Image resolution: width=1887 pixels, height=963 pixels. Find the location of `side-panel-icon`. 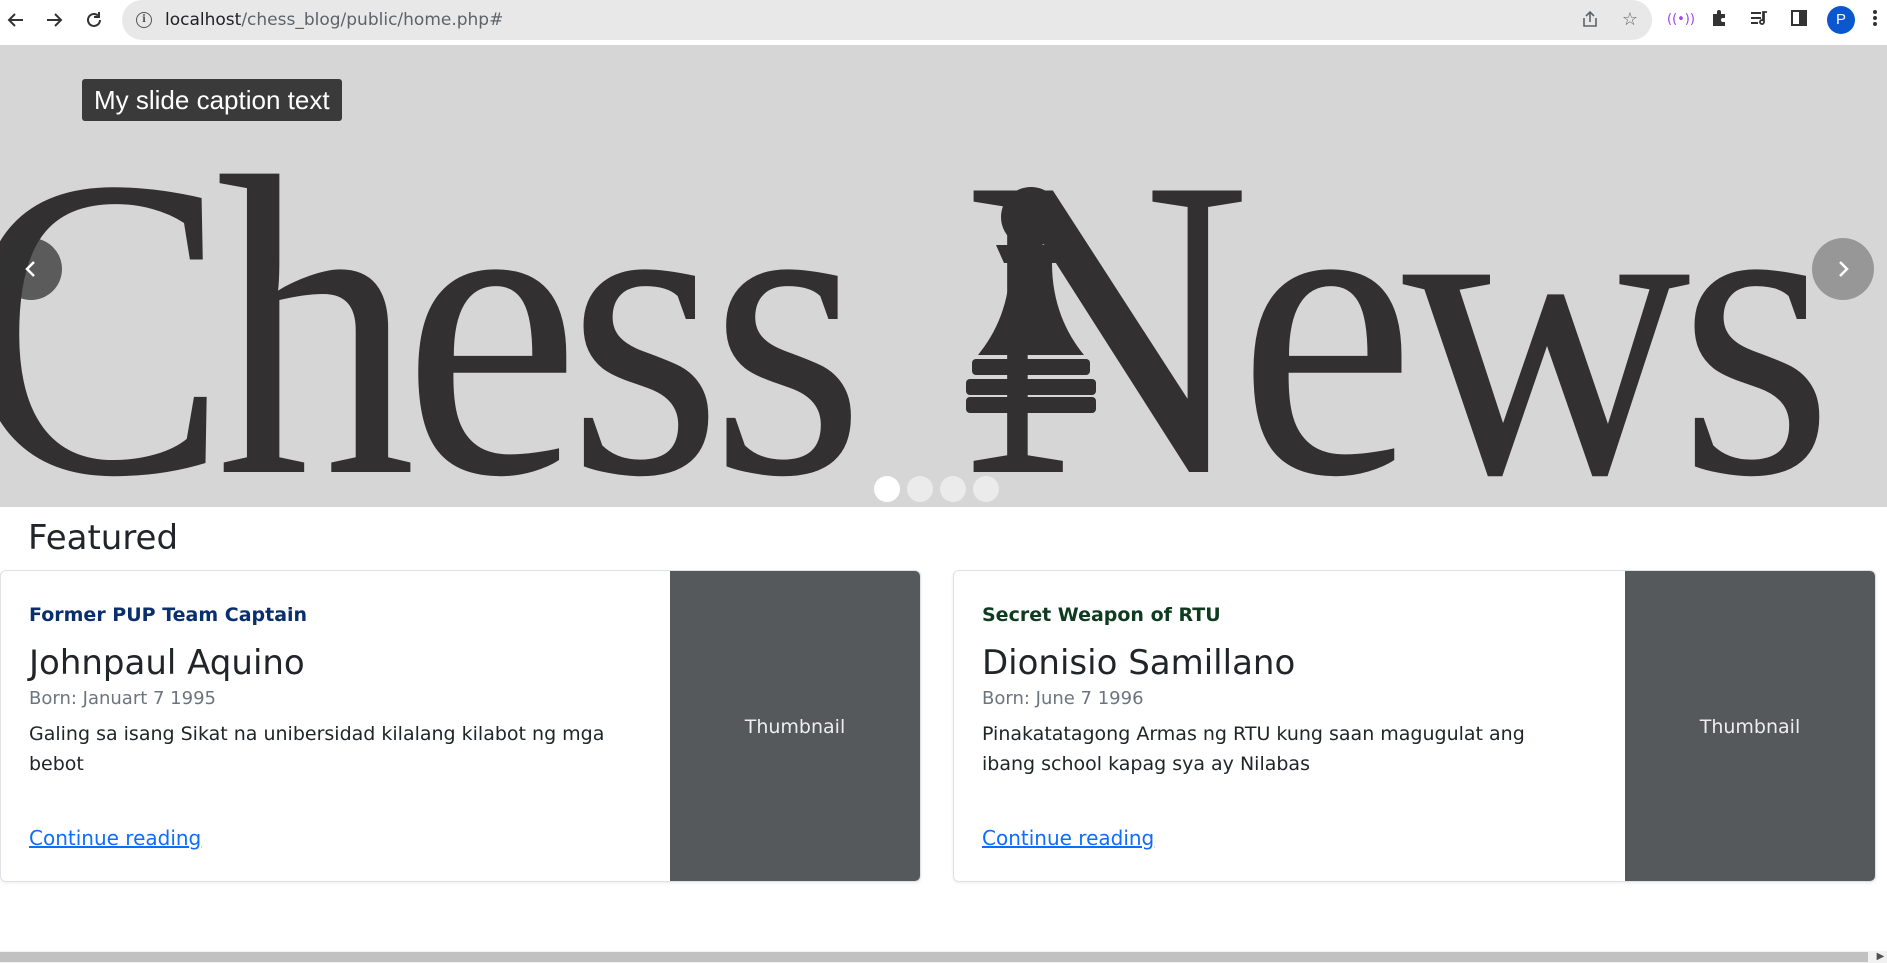

side-panel-icon is located at coordinates (1799, 20).